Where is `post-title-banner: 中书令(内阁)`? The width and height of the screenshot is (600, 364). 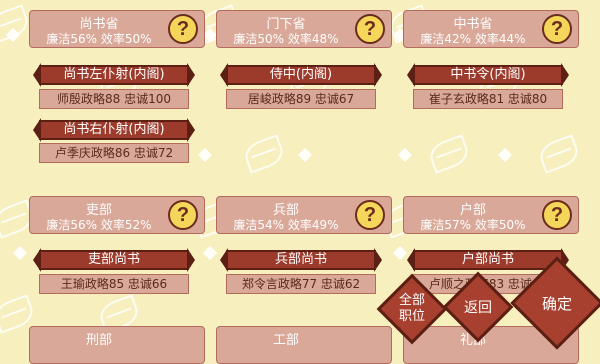 post-title-banner: 中书令(内阁) is located at coordinates (488, 75).